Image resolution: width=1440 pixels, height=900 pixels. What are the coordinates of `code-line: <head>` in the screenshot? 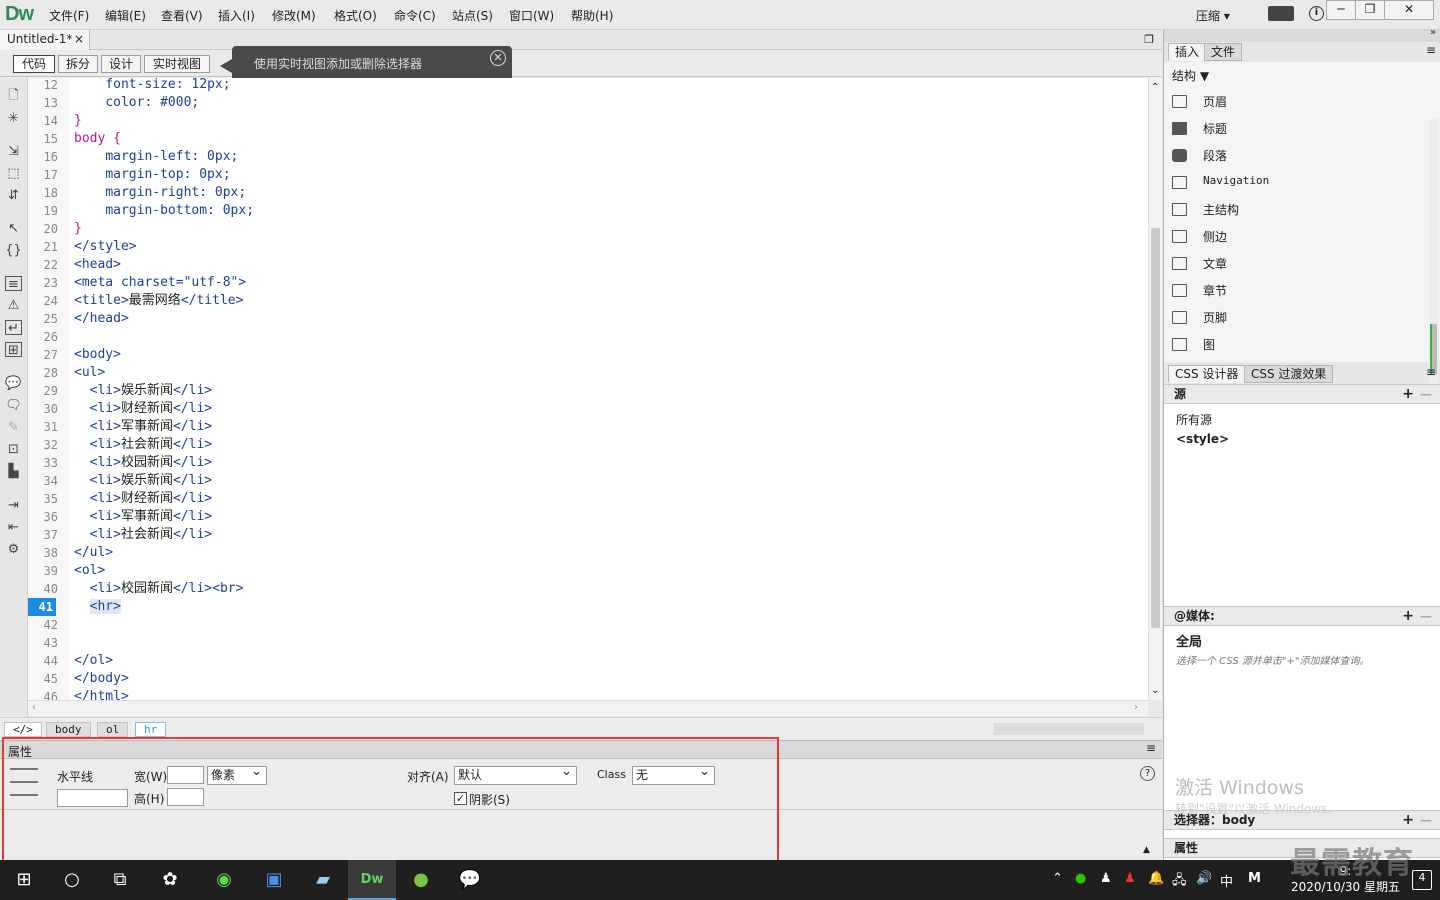 It's located at (97, 265).